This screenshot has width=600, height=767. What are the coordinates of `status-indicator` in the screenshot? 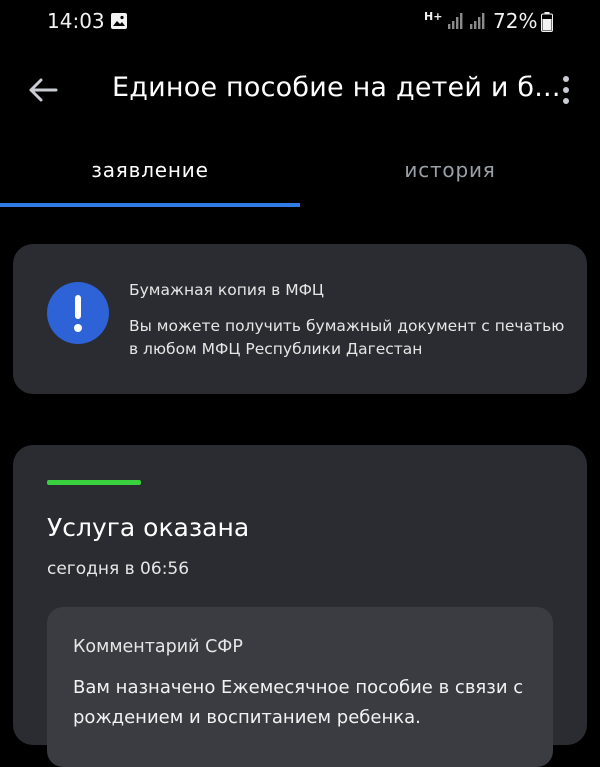 It's located at (94, 482).